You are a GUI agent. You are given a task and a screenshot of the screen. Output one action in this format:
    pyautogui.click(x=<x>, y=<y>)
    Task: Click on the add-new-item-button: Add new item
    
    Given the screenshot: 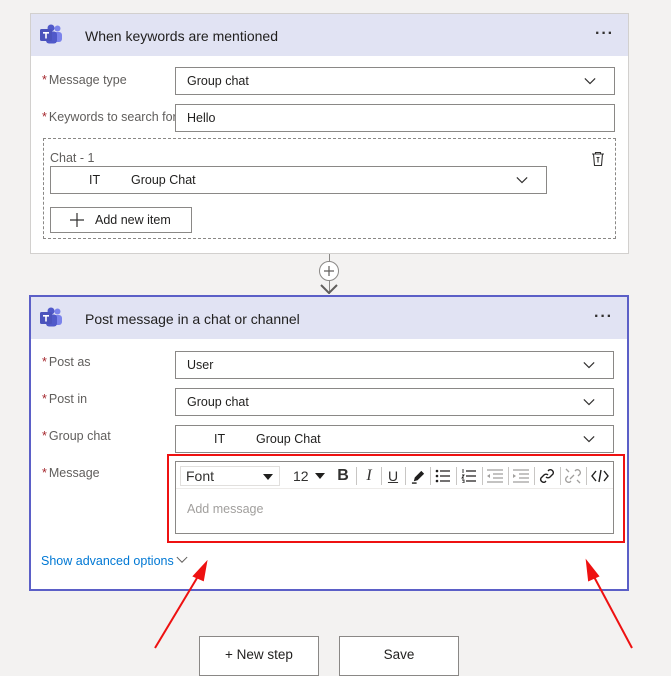 What is the action you would take?
    pyautogui.click(x=121, y=220)
    